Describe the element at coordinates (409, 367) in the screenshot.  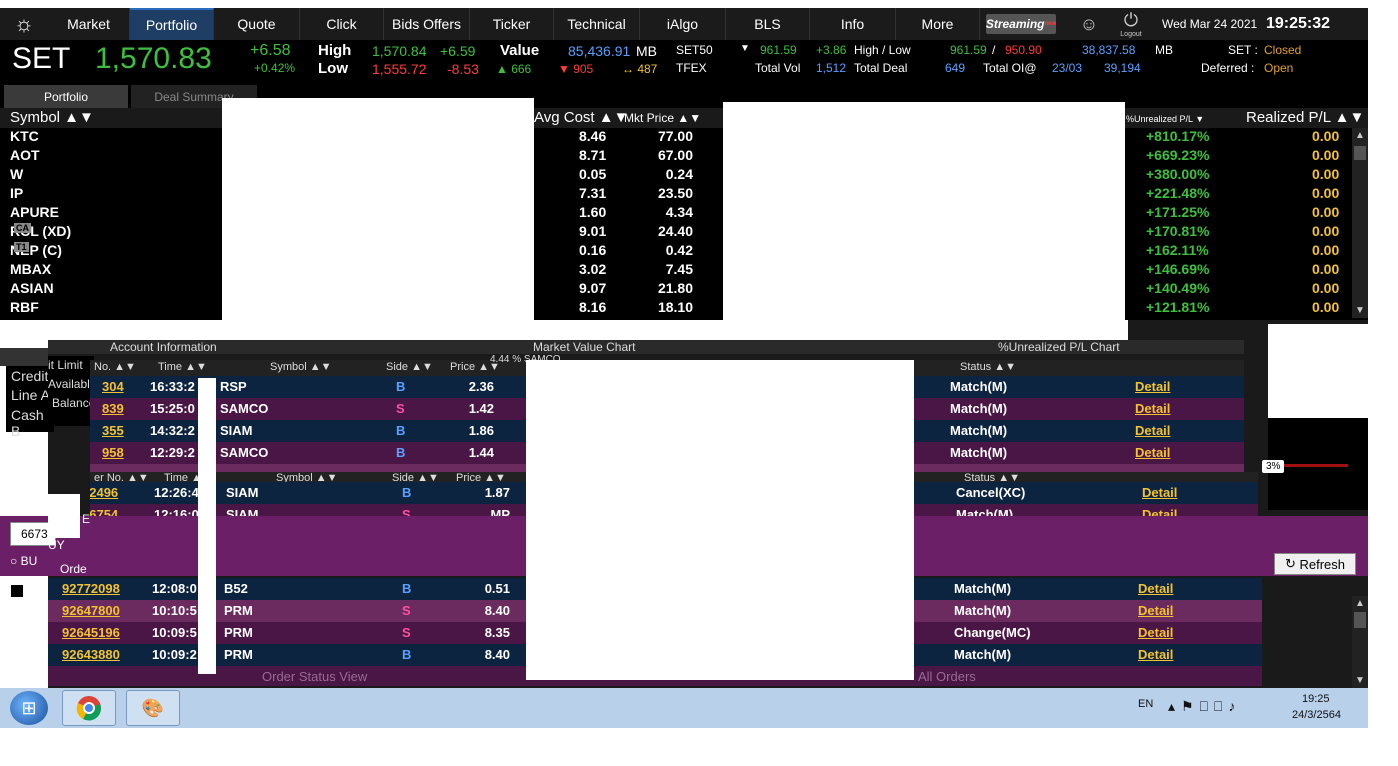
I see `orders1-header-side: Side ▲▼` at that location.